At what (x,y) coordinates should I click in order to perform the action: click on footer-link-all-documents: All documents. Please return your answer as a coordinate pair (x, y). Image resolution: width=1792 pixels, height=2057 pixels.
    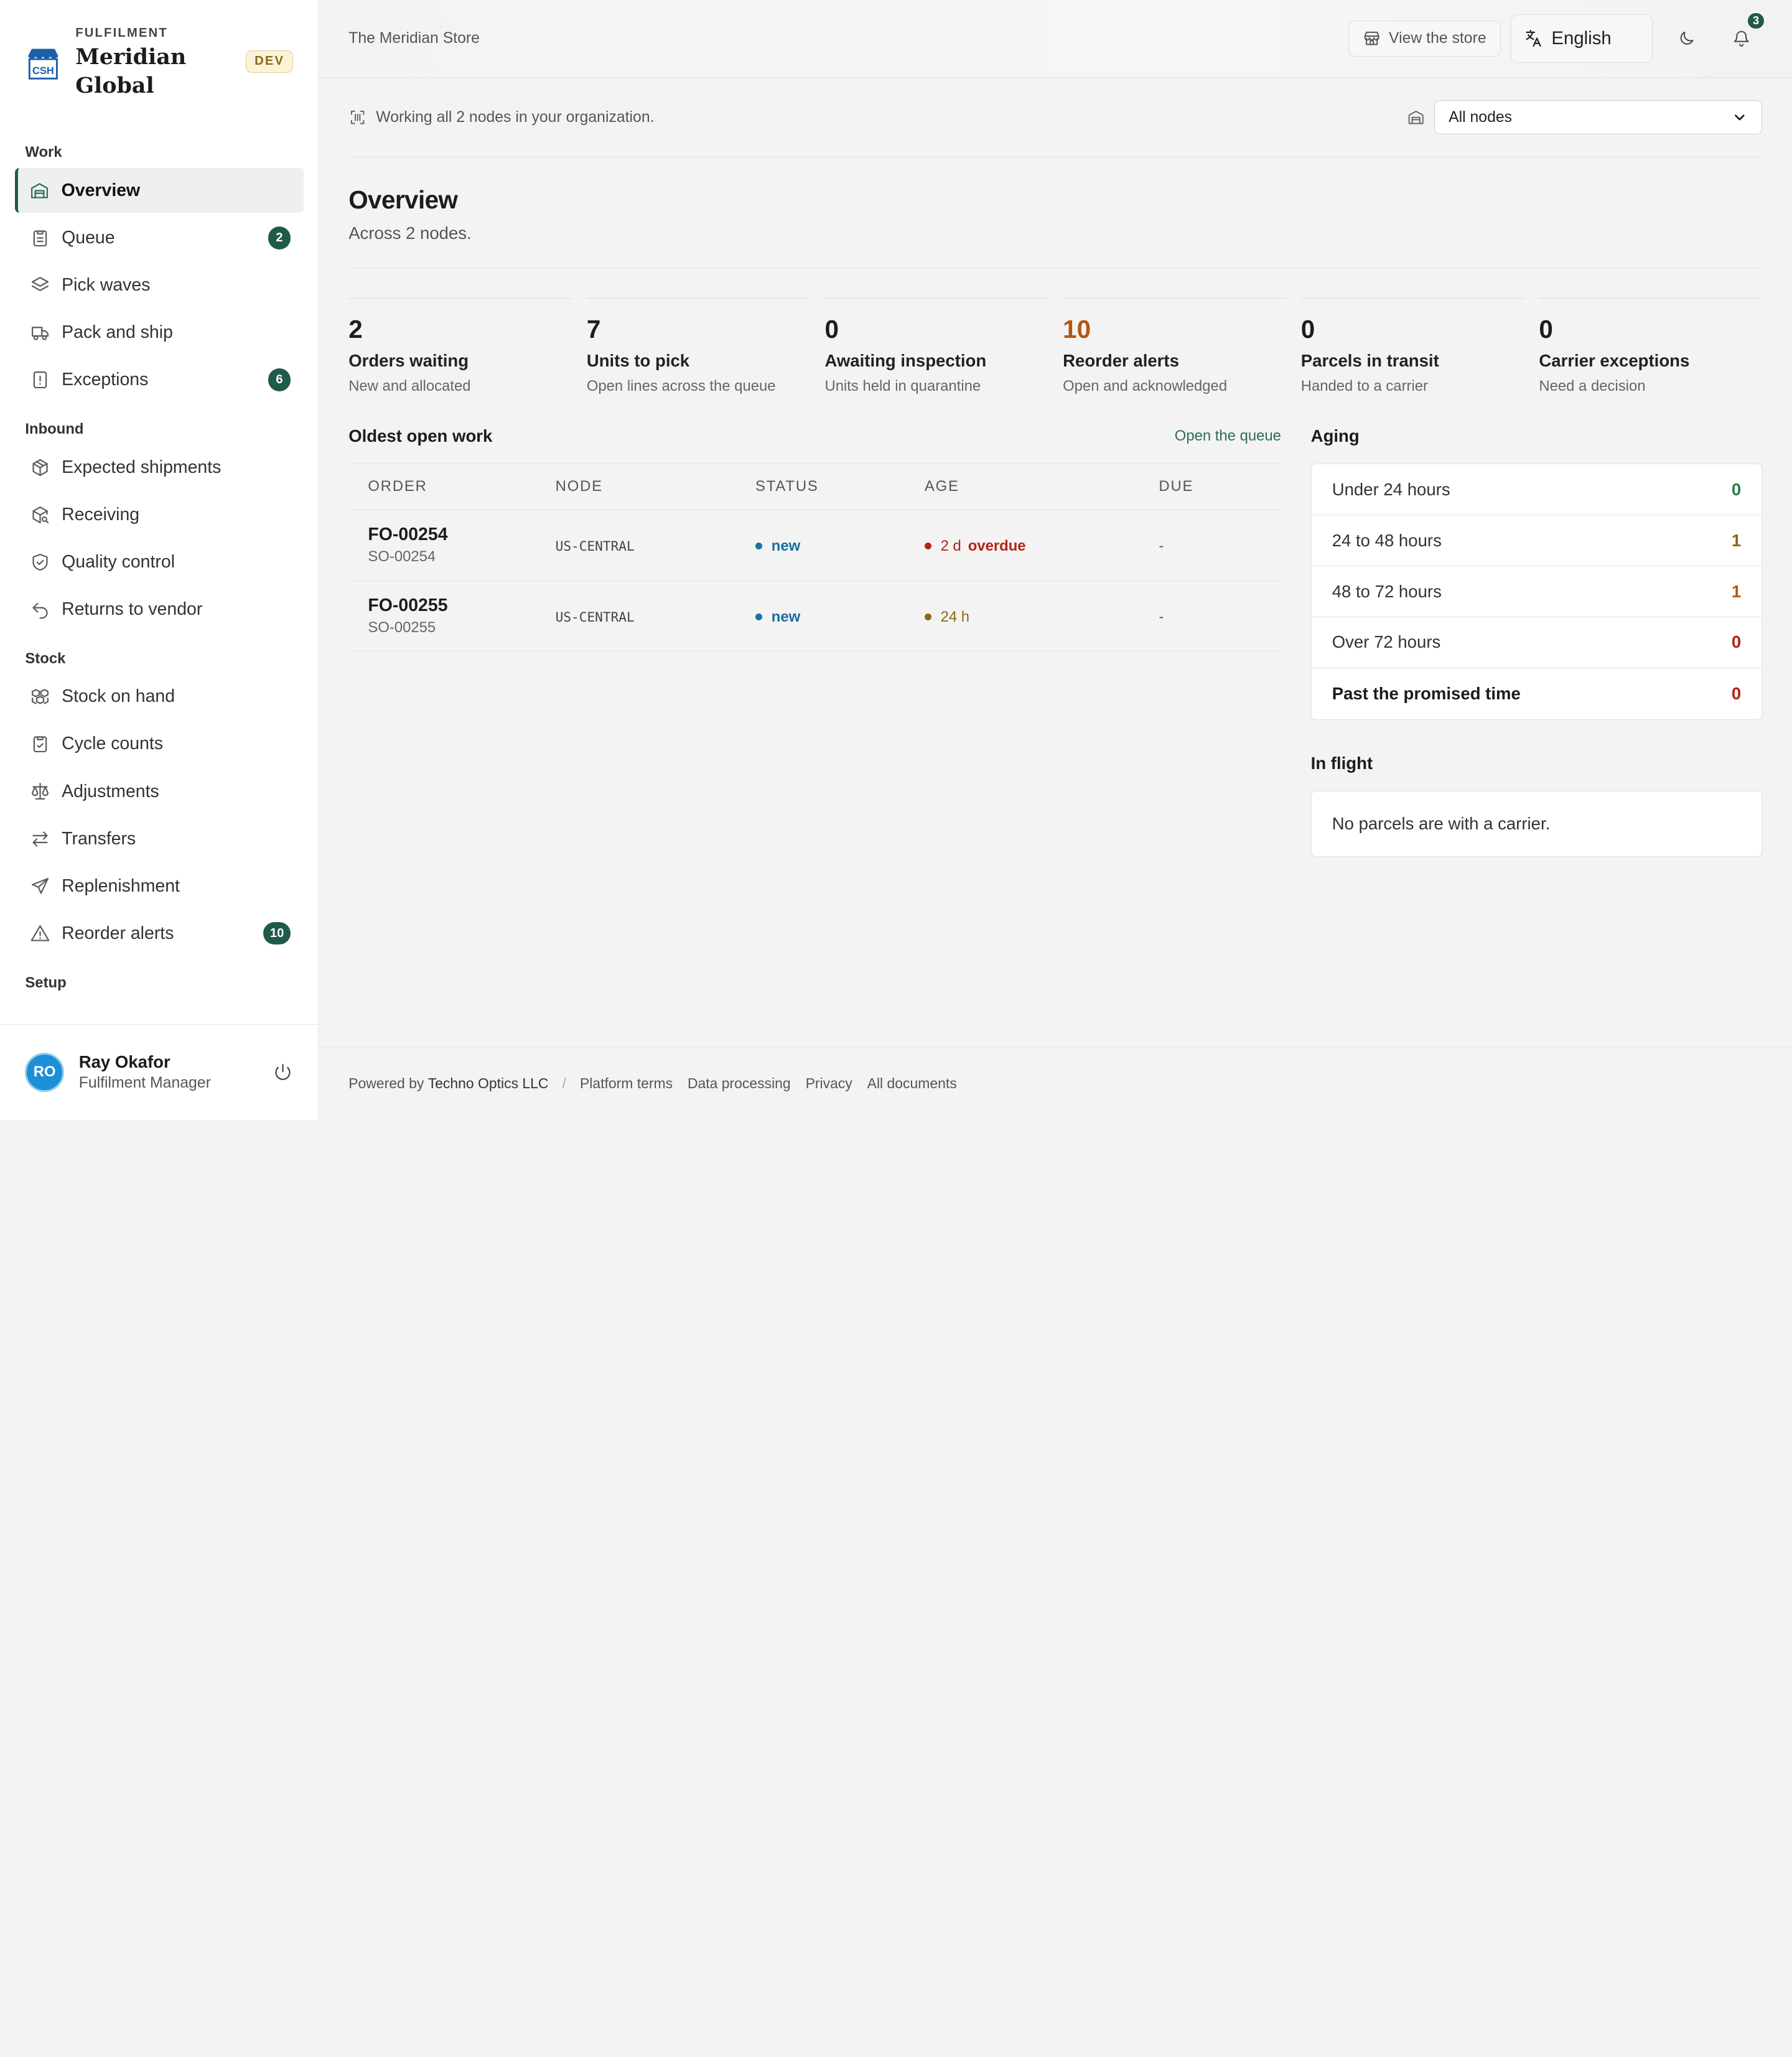
    Looking at the image, I should click on (912, 1083).